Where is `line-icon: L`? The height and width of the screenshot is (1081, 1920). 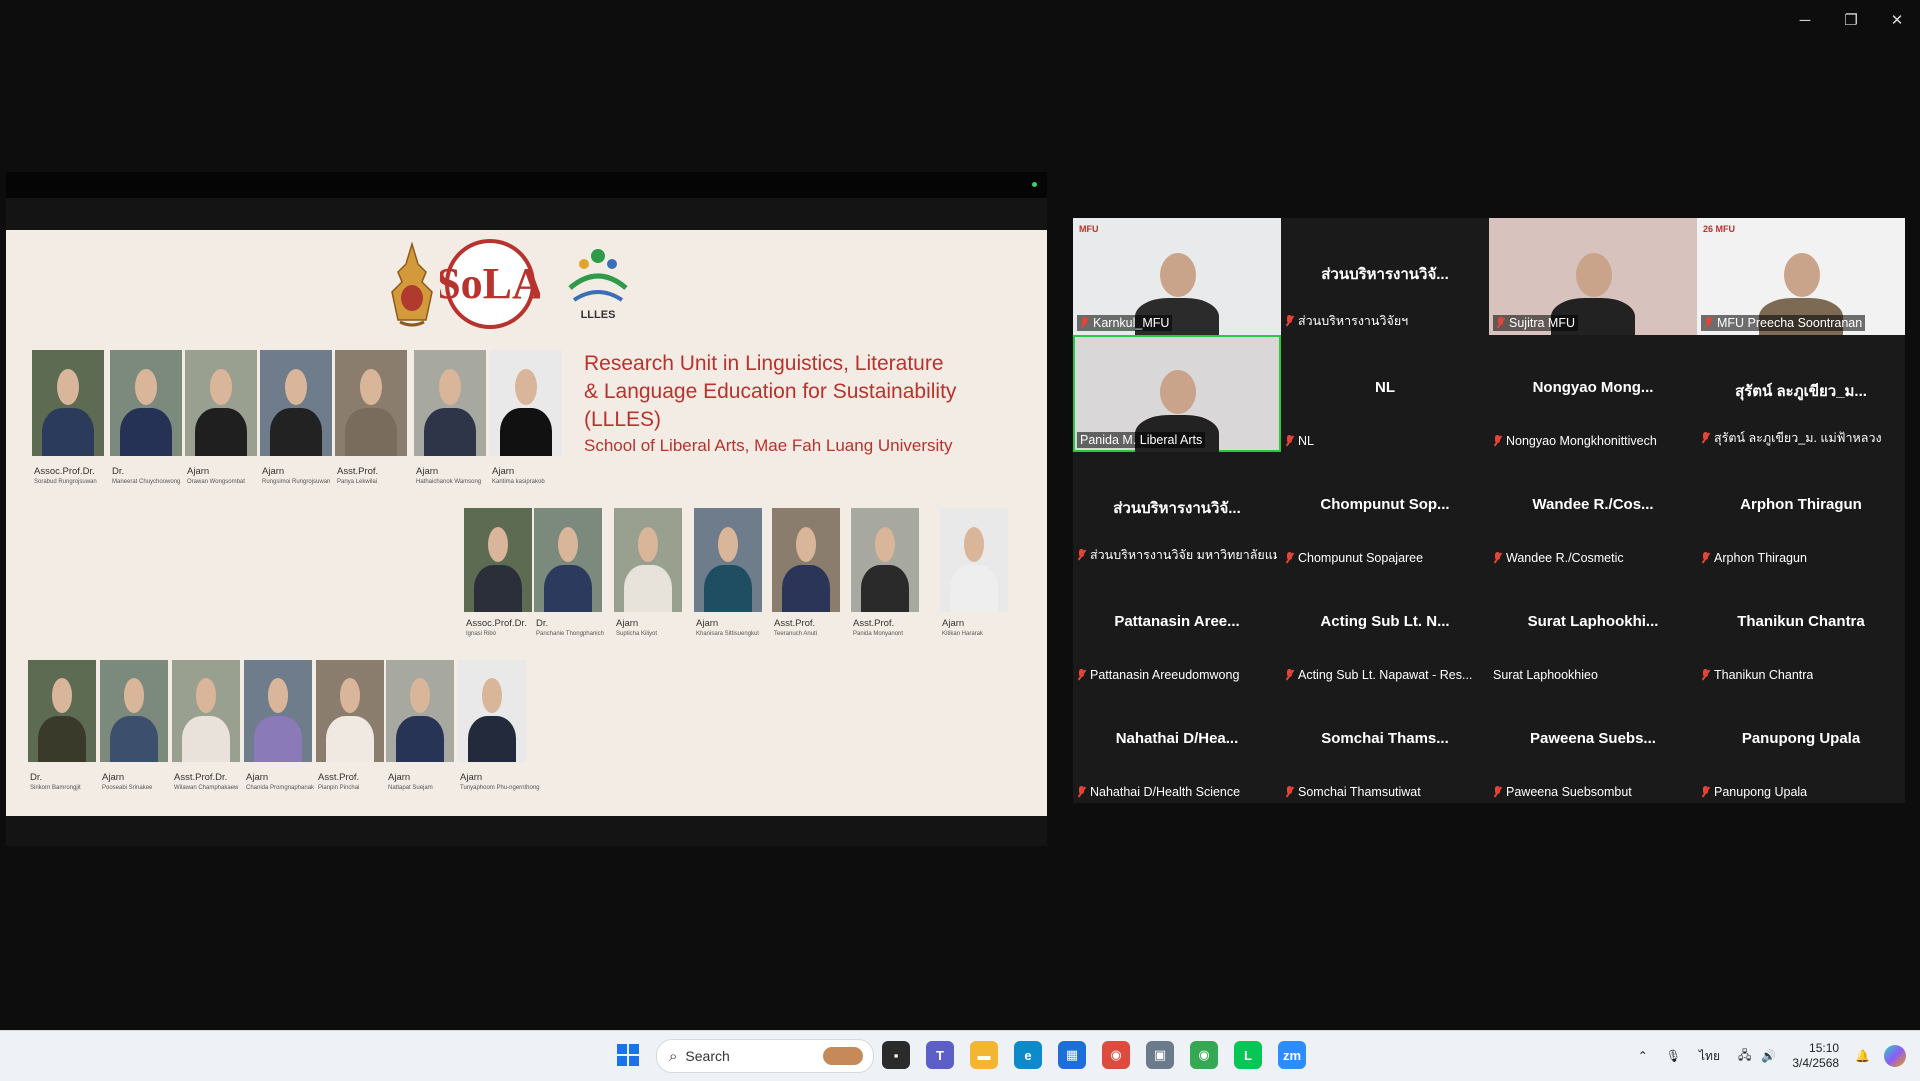
line-icon: L is located at coordinates (1248, 1055).